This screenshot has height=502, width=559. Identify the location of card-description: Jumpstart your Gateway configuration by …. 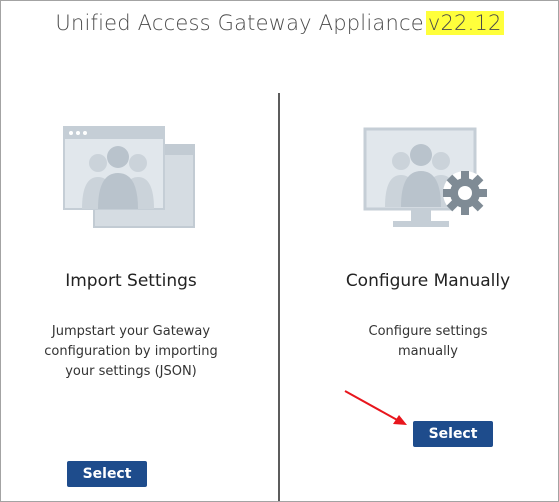
(131, 351).